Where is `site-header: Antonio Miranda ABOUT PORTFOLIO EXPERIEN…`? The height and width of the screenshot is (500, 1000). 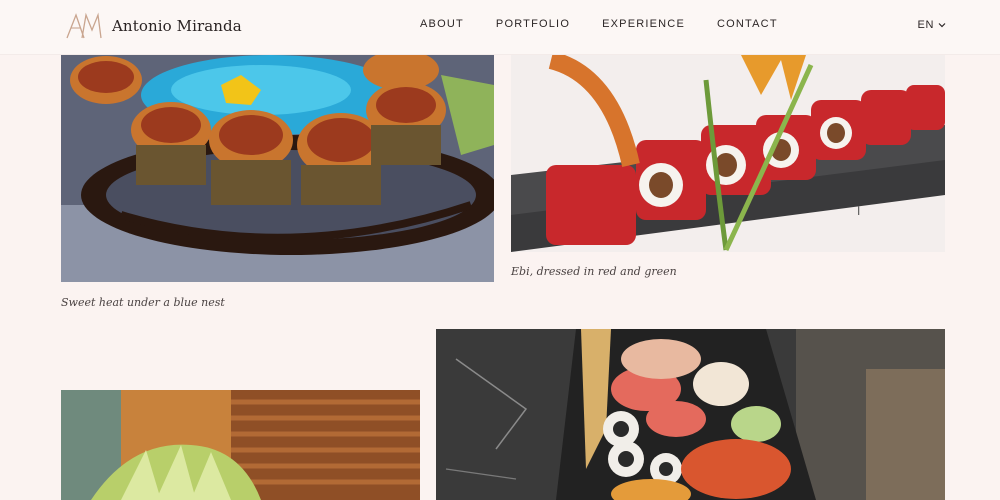
site-header: Antonio Miranda ABOUT PORTFOLIO EXPERIEN… is located at coordinates (500, 27).